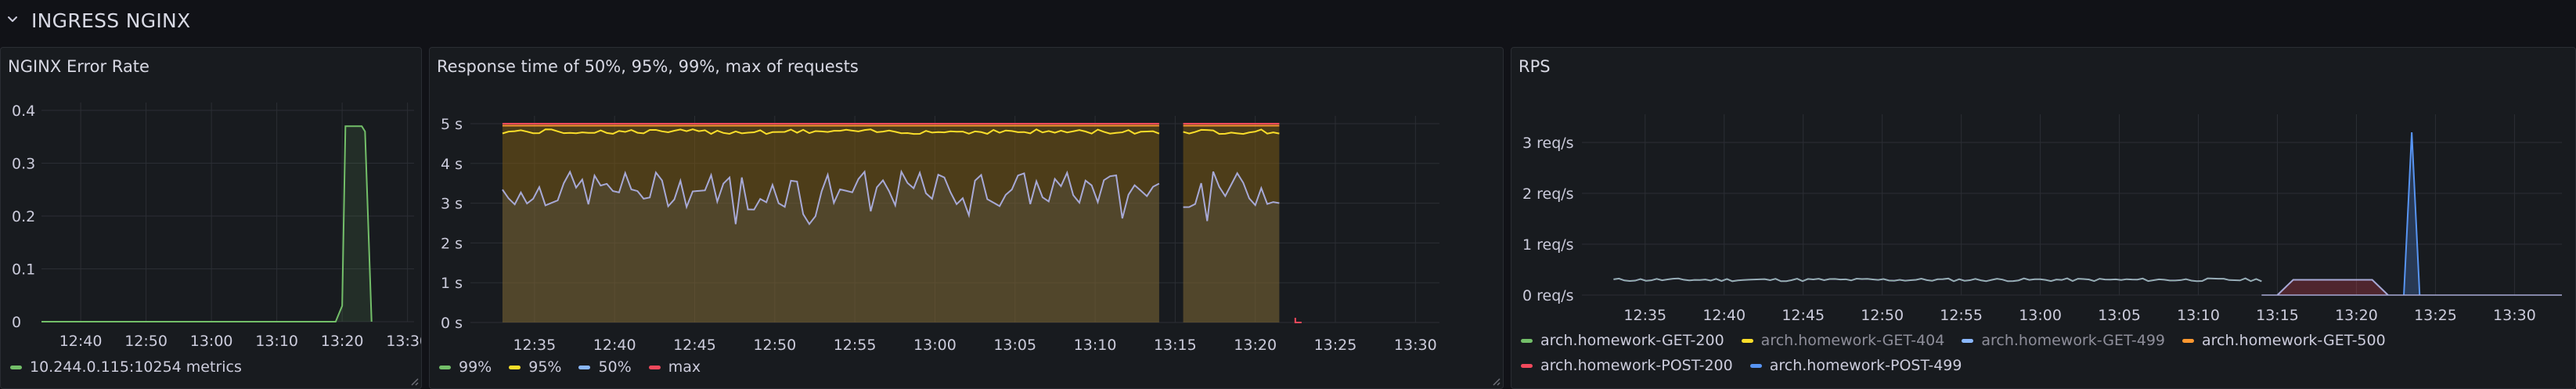 The image size is (2576, 389). I want to click on y-tick-label: 2 req/s, so click(1548, 194).